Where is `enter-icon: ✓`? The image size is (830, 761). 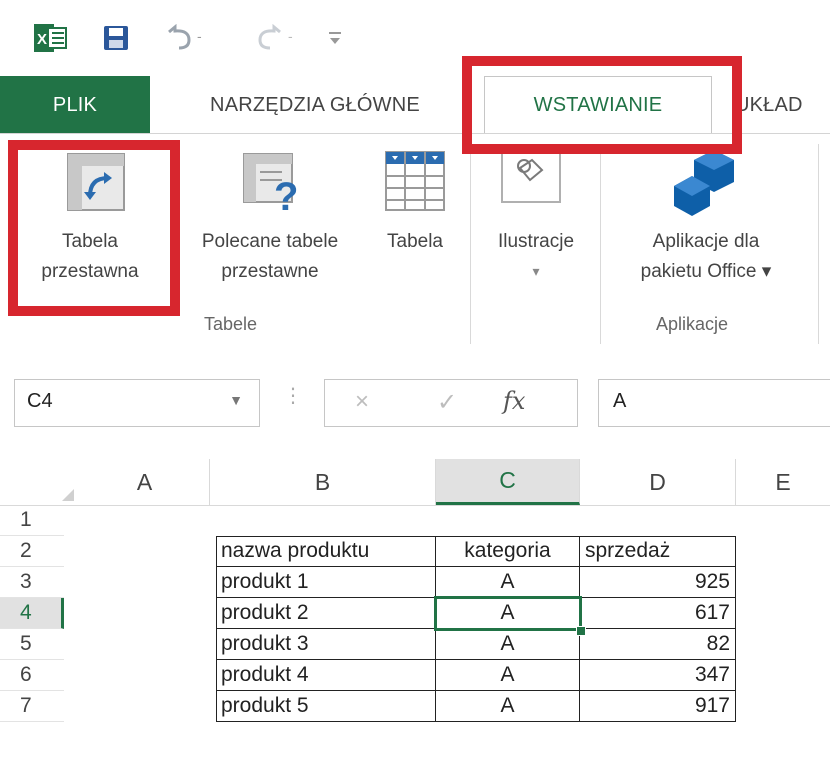 enter-icon: ✓ is located at coordinates (447, 402).